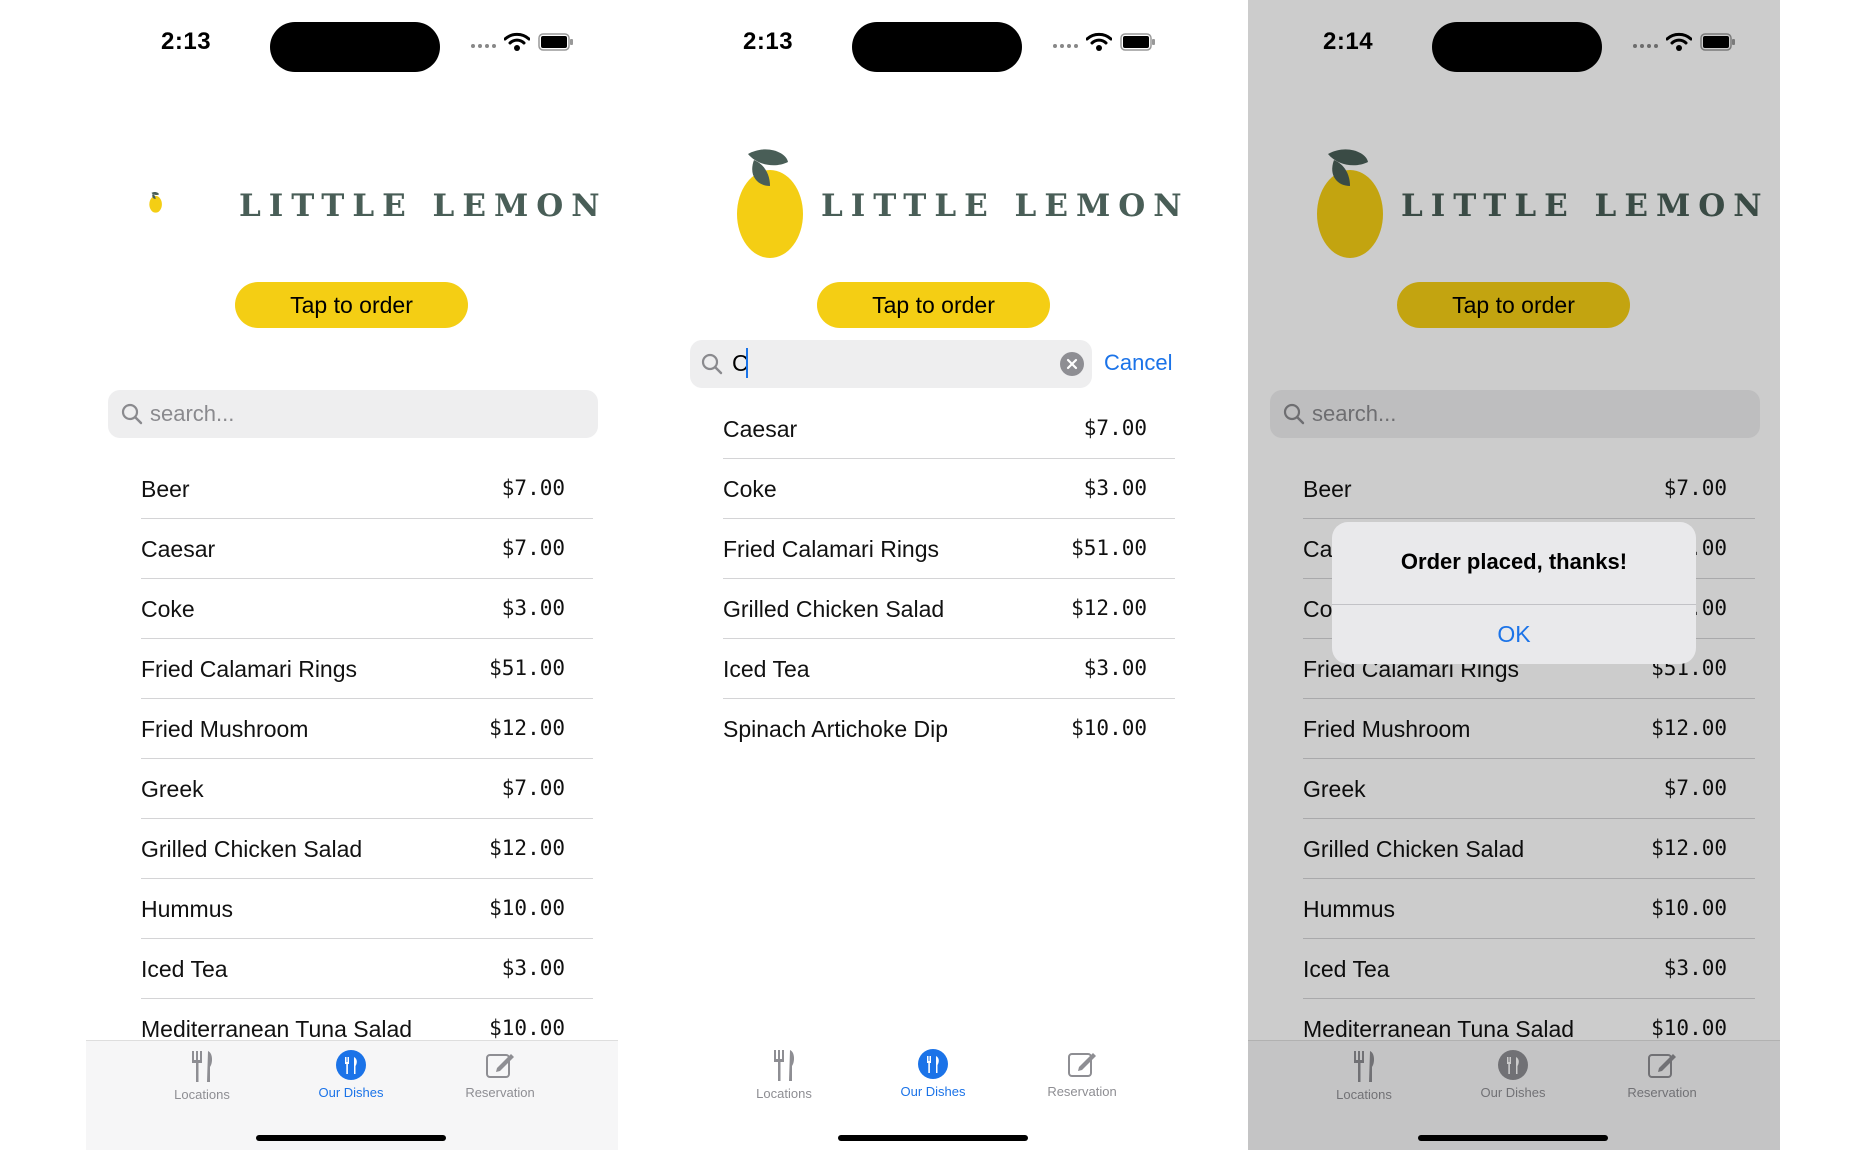  I want to click on order-confirmation-alert: Order placed, thanks! OK, so click(1514, 593).